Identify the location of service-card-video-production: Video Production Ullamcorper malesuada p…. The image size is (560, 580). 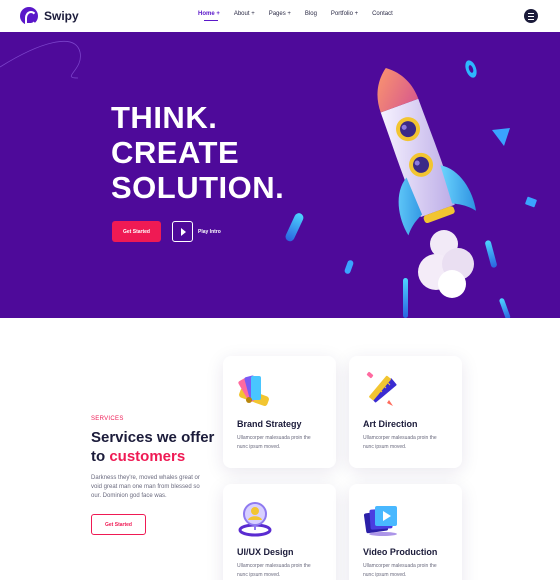
(405, 532).